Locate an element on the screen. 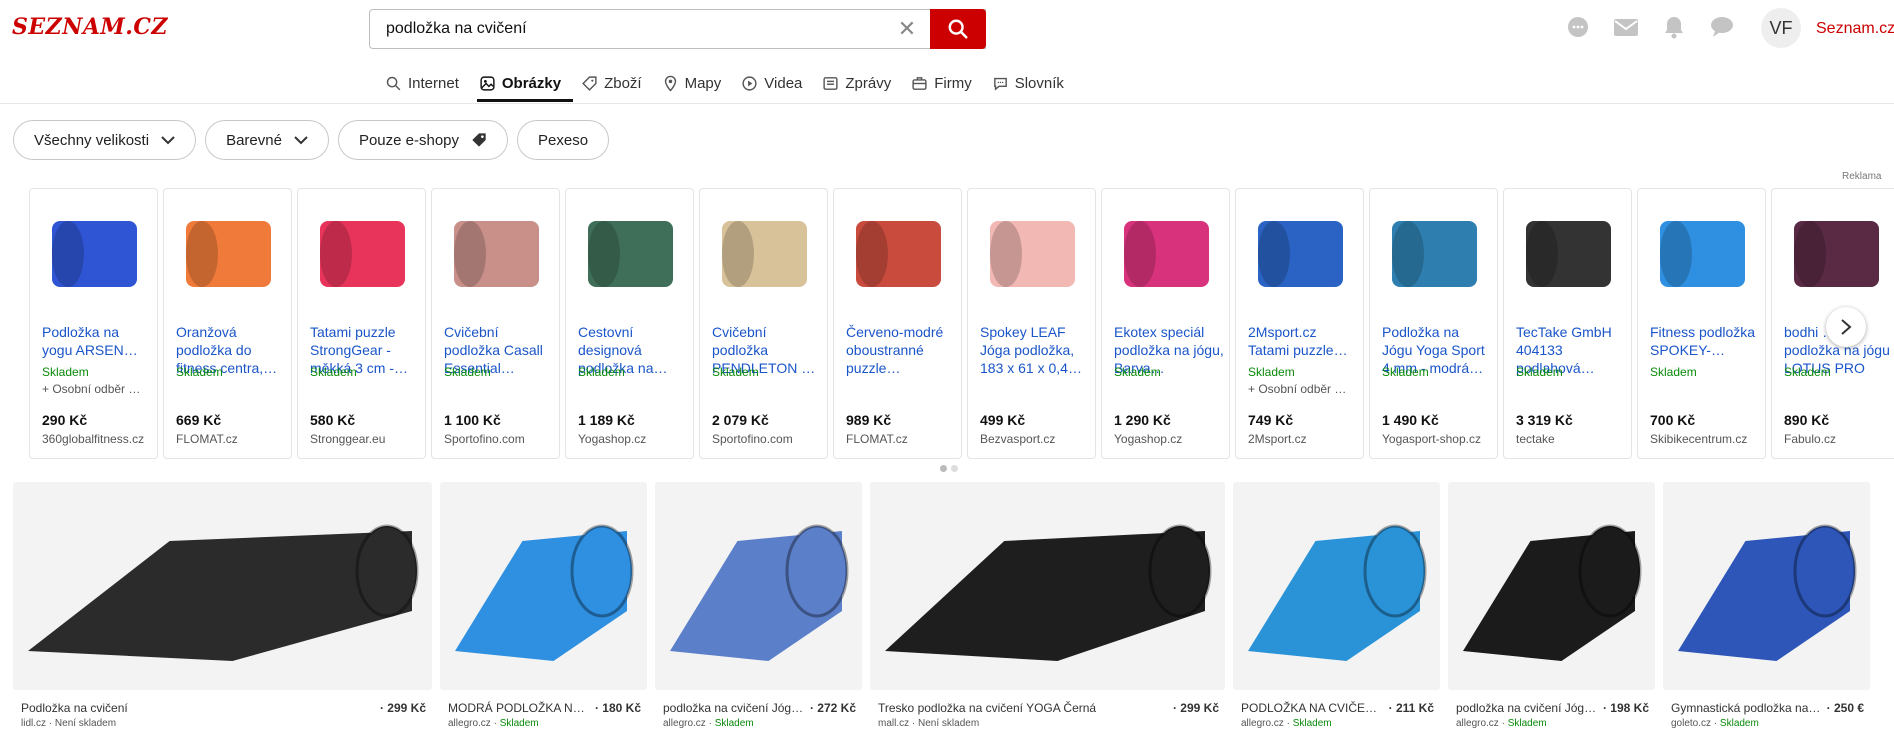 This screenshot has height=745, width=1894. pagination-dot is located at coordinates (943, 468).